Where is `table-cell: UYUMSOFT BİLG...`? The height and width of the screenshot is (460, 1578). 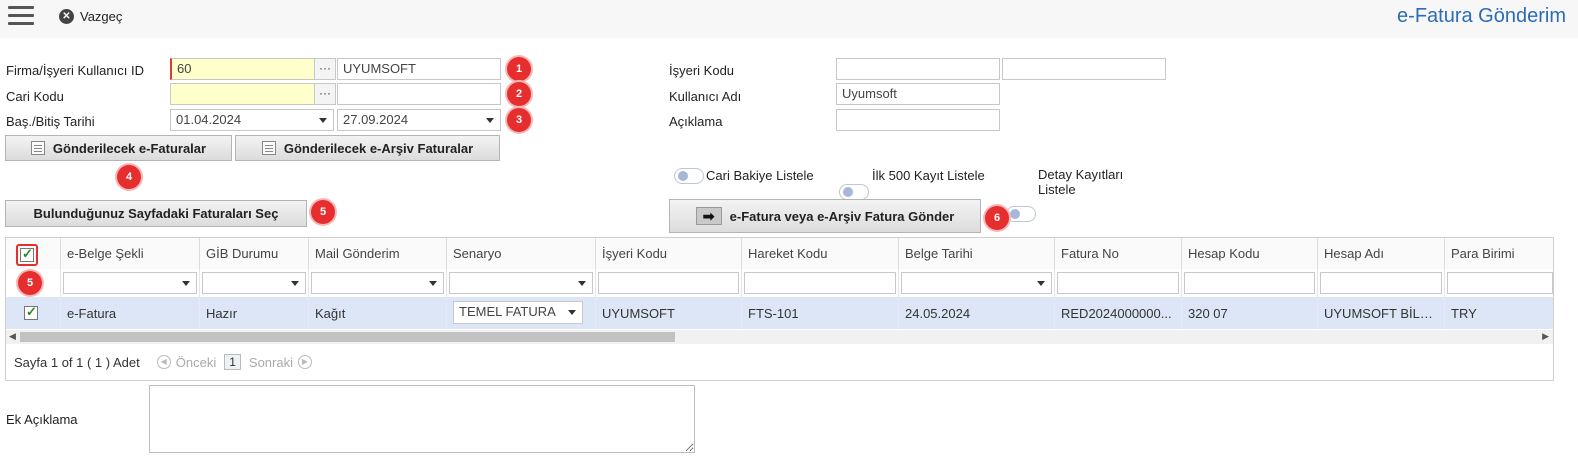
table-cell: UYUMSOFT BİLG... is located at coordinates (1381, 313).